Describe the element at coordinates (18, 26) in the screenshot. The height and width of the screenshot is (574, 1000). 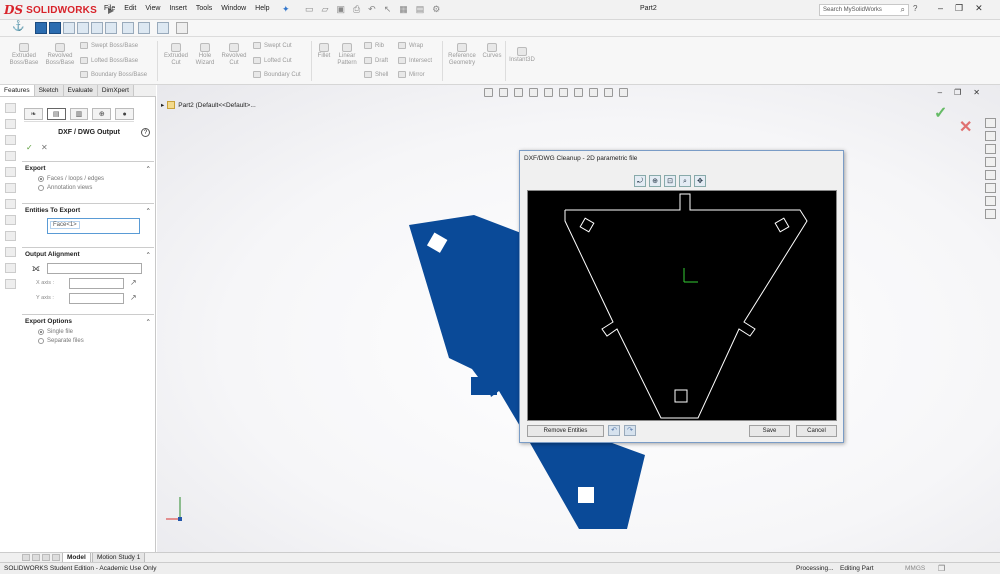
I see `anchor-icon: ⚓` at that location.